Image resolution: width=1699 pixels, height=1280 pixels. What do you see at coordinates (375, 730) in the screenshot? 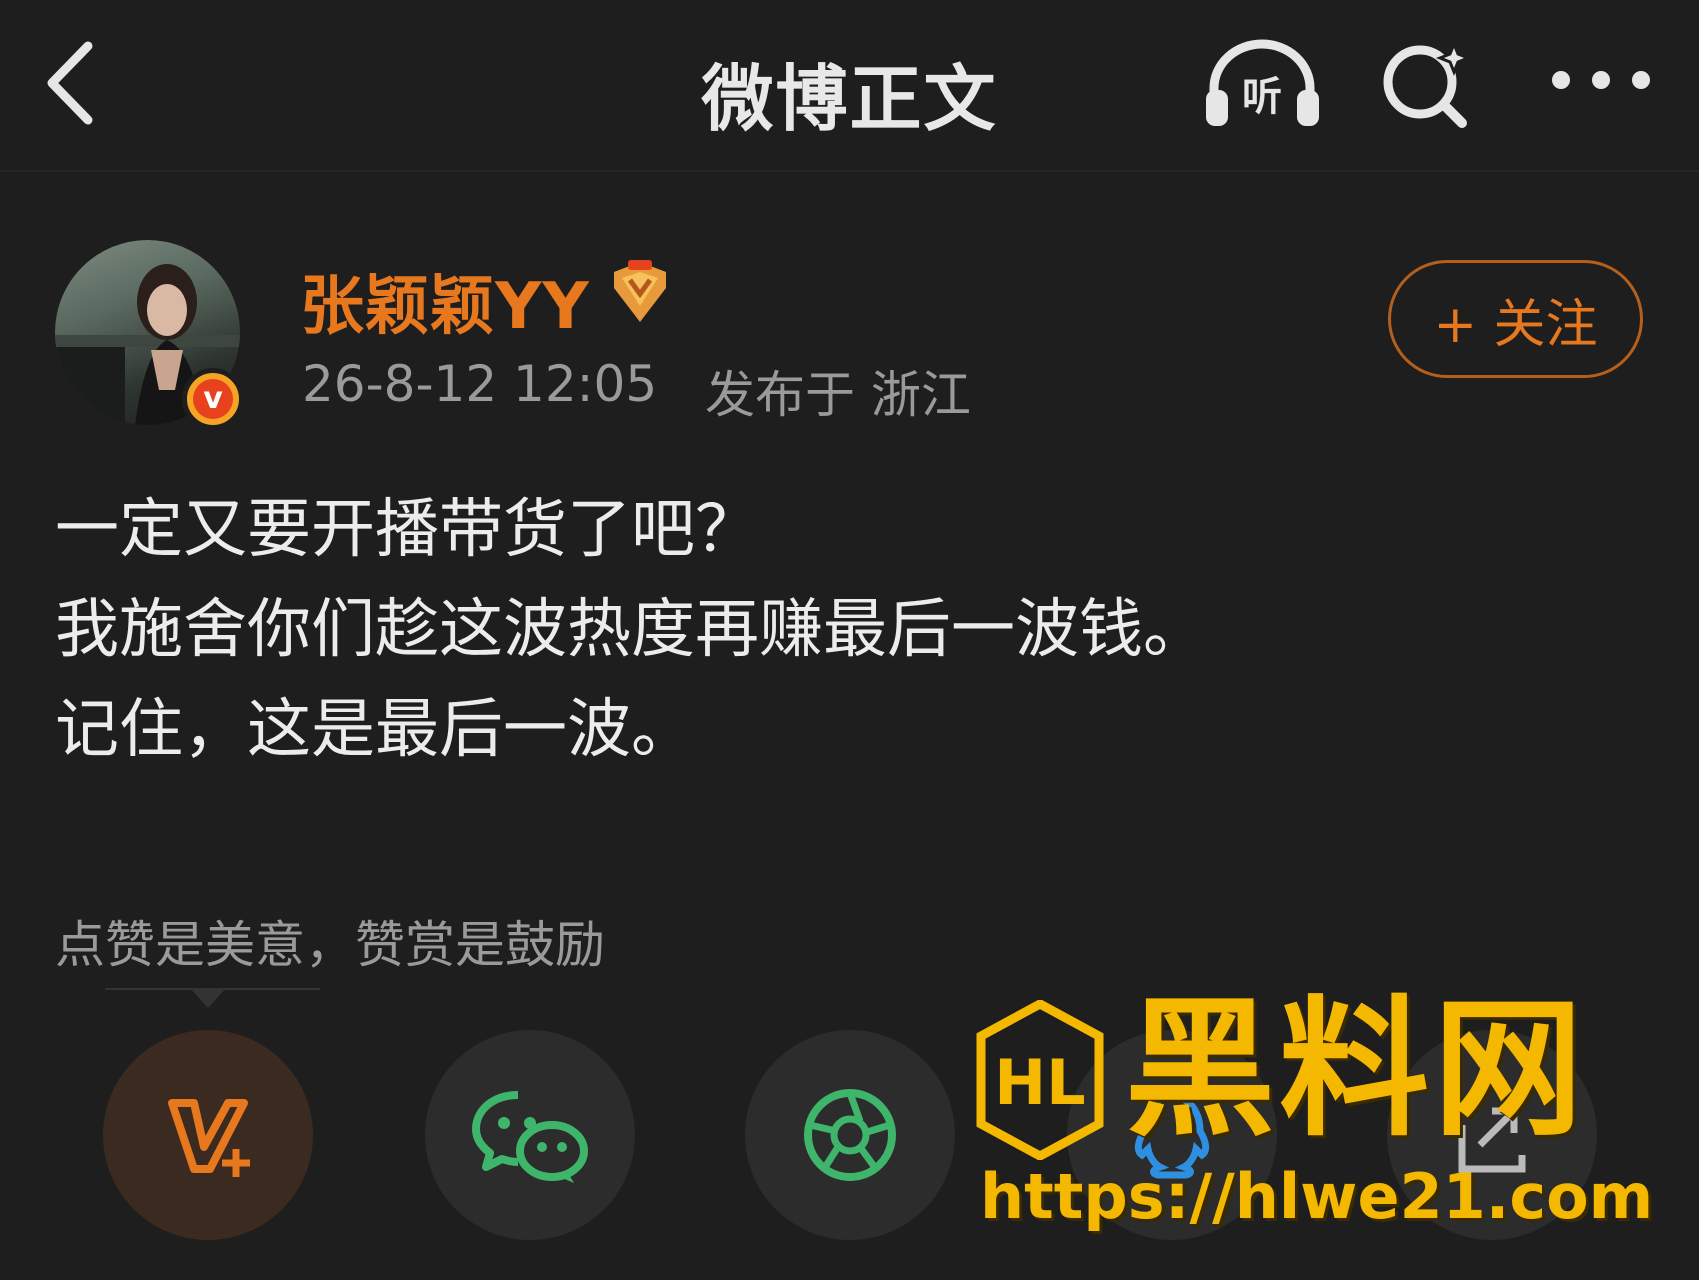
I see `post-line: 记住，这是最后一波。` at bounding box center [375, 730].